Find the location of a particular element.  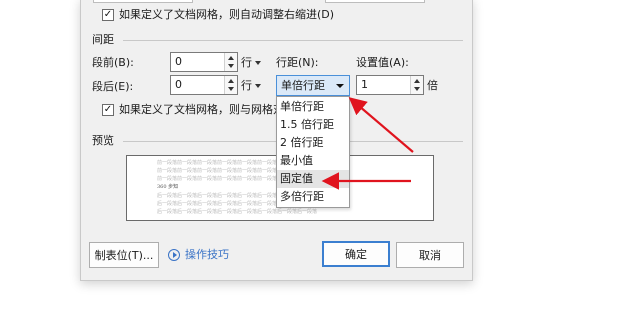

after-label: 段后(E): is located at coordinates (113, 86).